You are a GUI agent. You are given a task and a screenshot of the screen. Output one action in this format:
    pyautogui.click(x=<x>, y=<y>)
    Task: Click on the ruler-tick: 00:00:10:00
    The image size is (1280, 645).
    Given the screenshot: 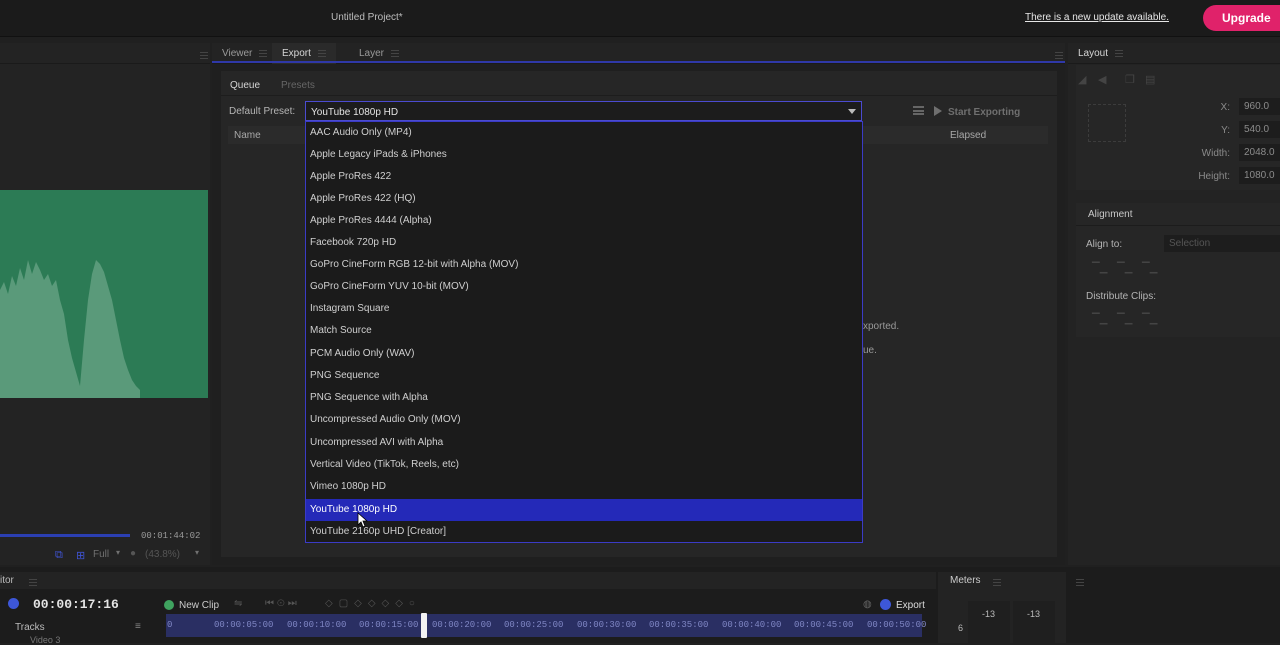 What is the action you would take?
    pyautogui.click(x=317, y=625)
    